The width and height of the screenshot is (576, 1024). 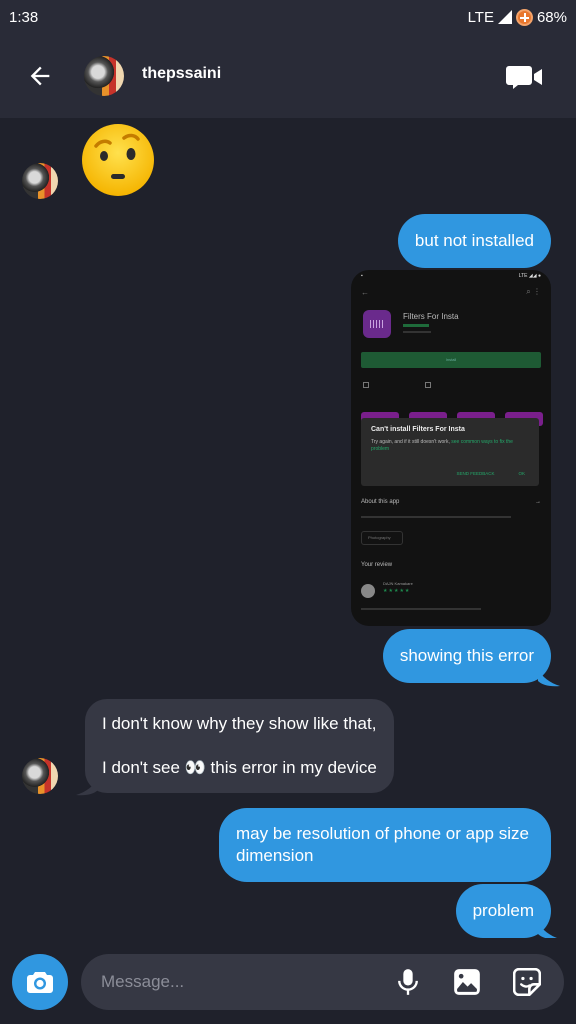 I want to click on screenshot-toolbar: ← ⌕ ⋮, so click(x=451, y=292).